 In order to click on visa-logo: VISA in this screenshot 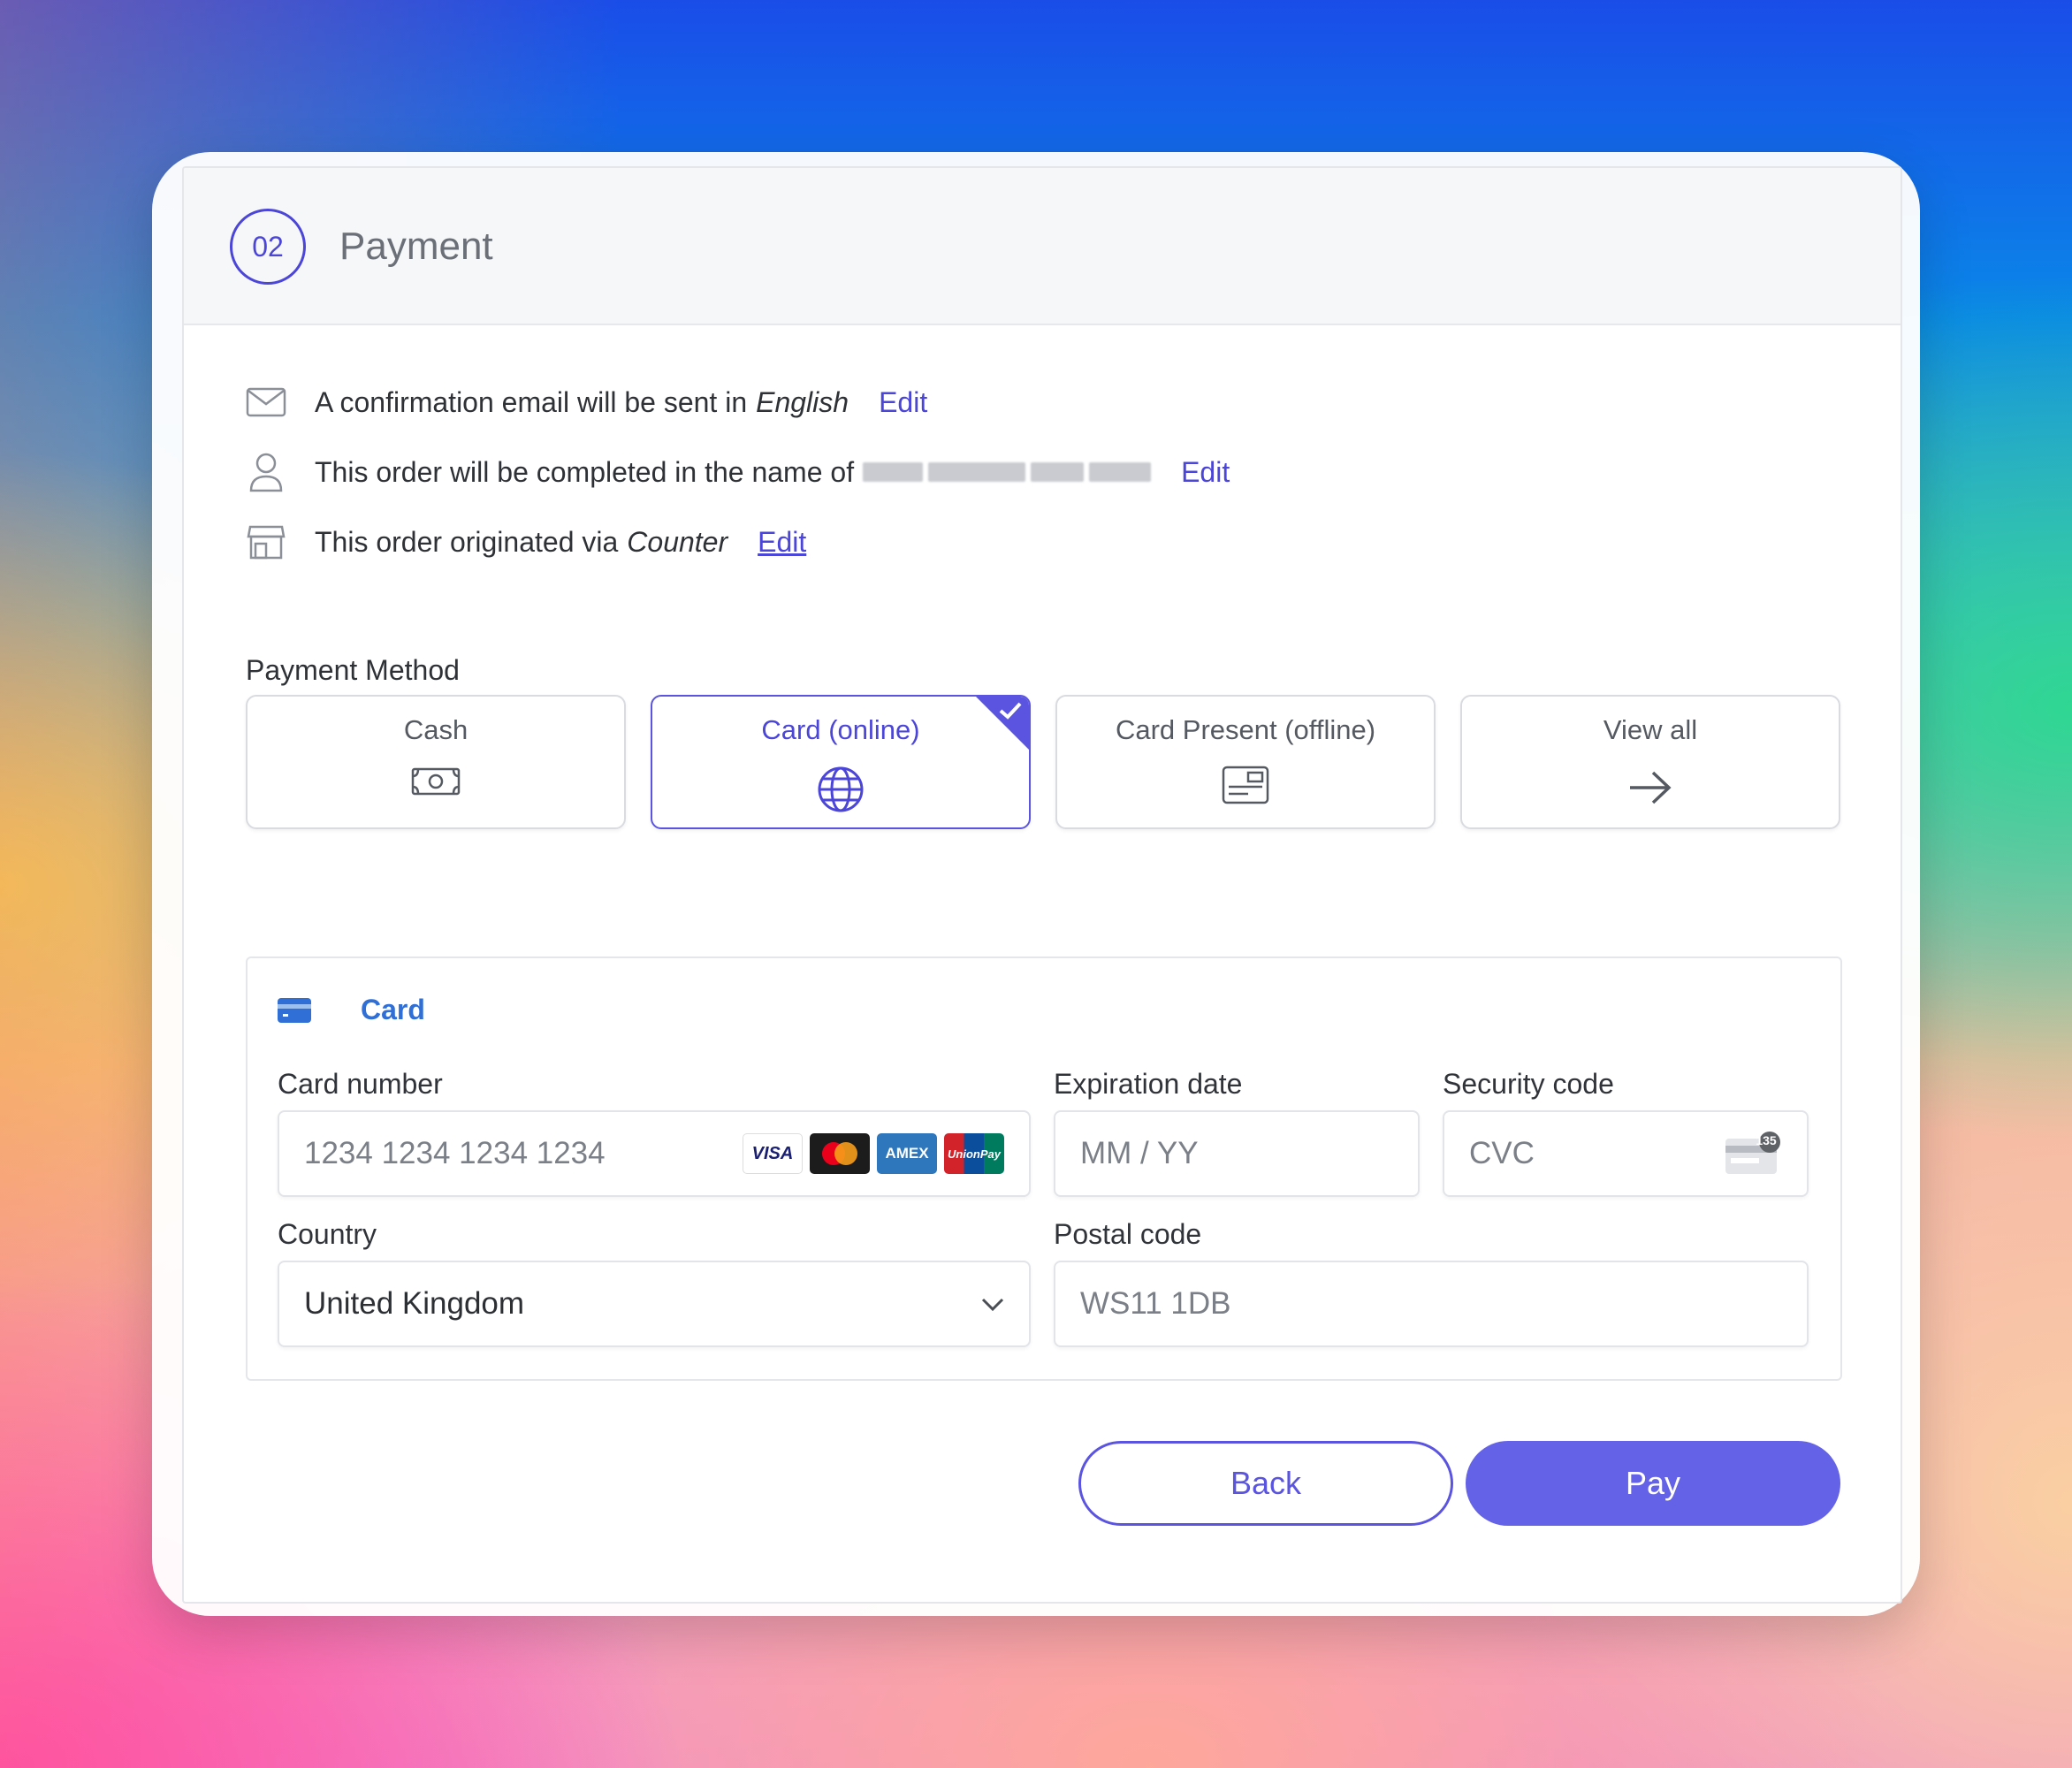, I will do `click(773, 1153)`.